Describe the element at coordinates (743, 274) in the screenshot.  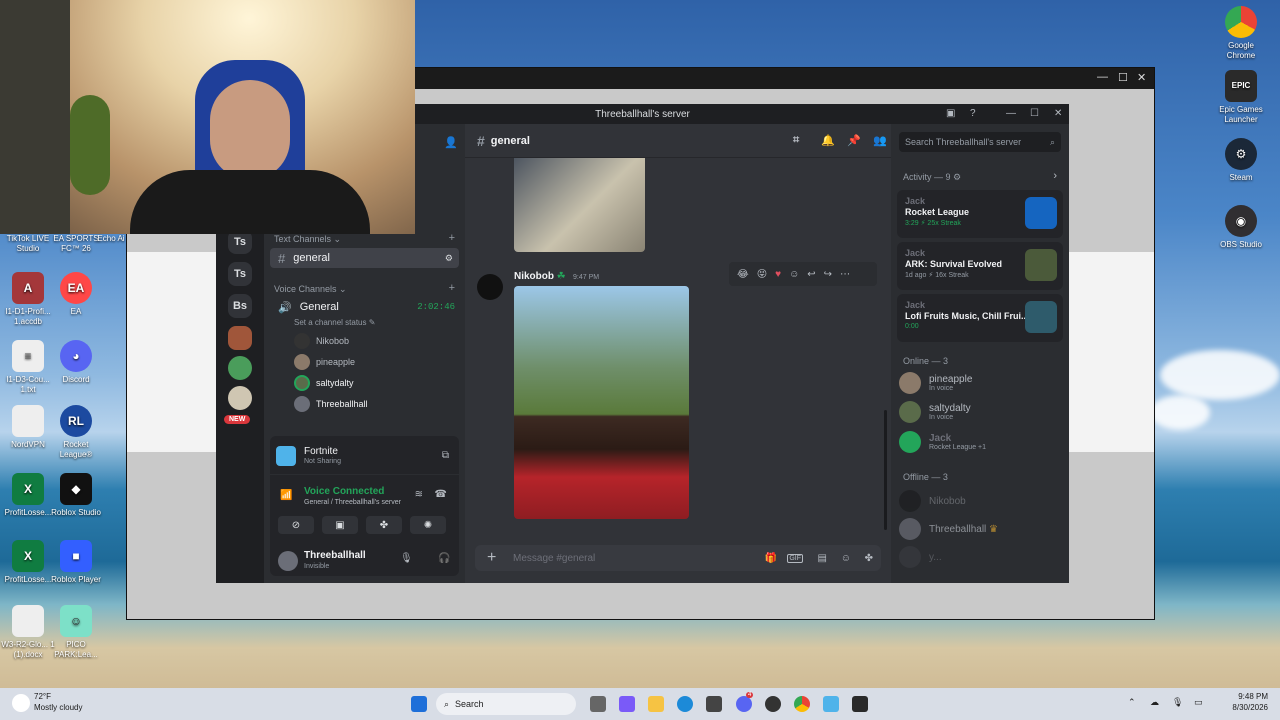
I see `reaction-laugh-icon: 😂` at that location.